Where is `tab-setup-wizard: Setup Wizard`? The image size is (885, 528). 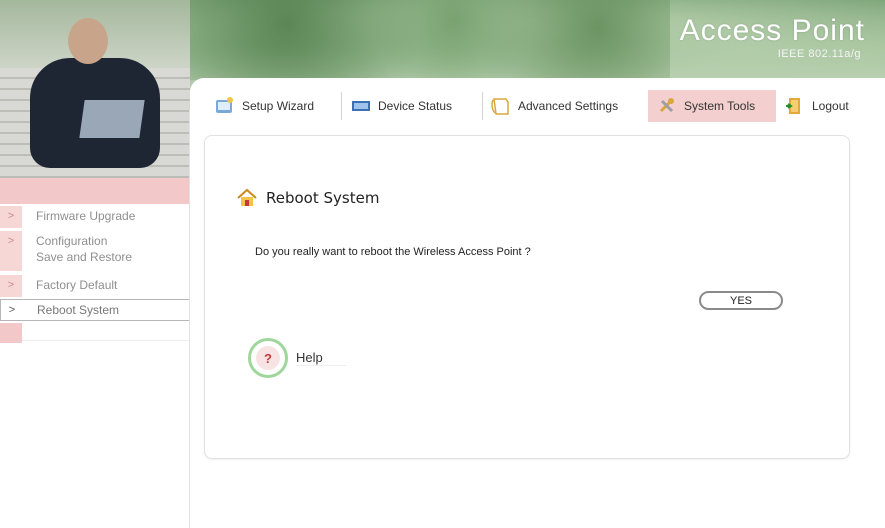 tab-setup-wizard: Setup Wizard is located at coordinates (276, 106).